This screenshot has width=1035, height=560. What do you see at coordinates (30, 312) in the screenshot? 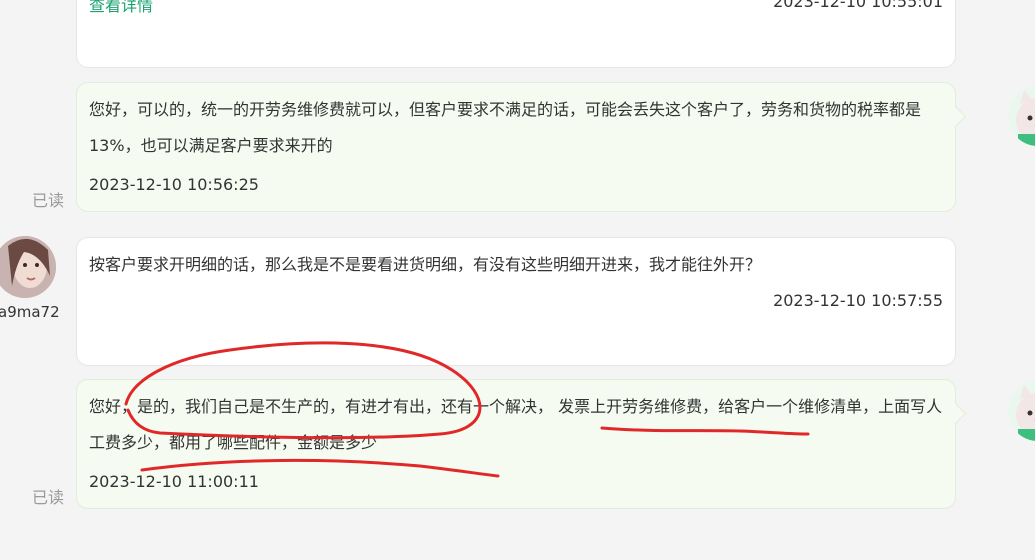
I see `username: a9ma72` at bounding box center [30, 312].